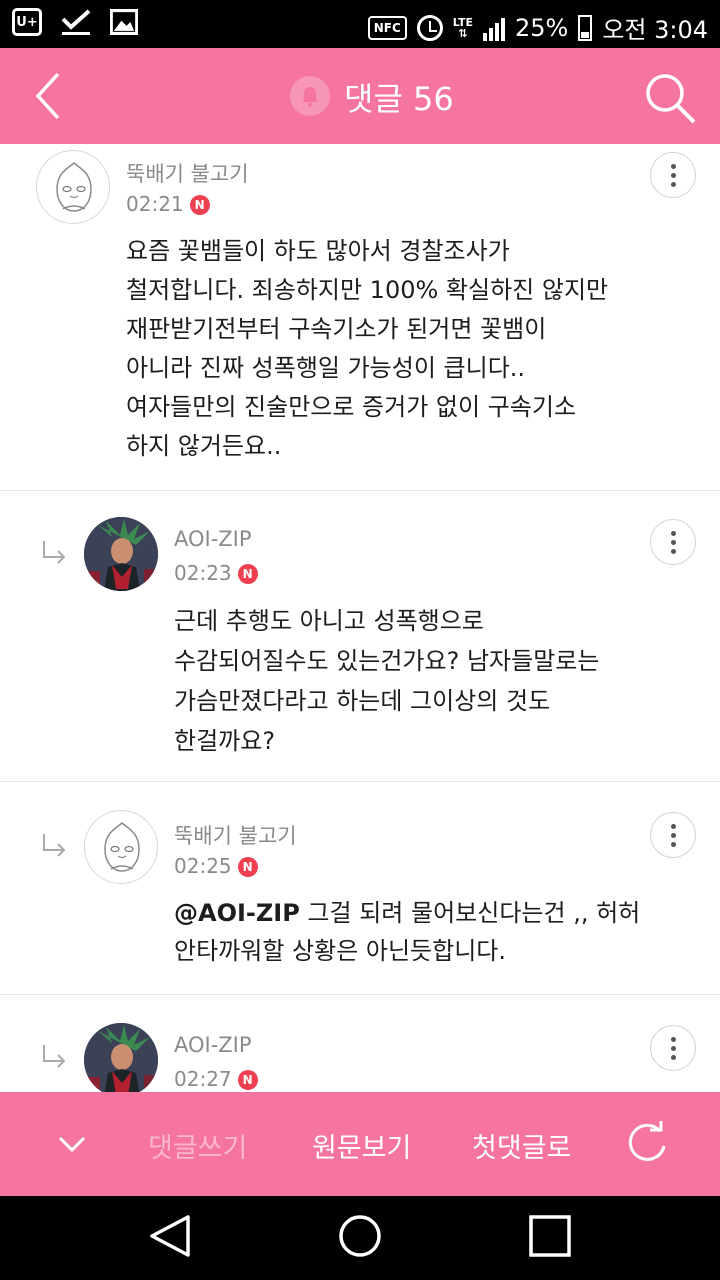  What do you see at coordinates (647, 1143) in the screenshot?
I see `refresh-icon` at bounding box center [647, 1143].